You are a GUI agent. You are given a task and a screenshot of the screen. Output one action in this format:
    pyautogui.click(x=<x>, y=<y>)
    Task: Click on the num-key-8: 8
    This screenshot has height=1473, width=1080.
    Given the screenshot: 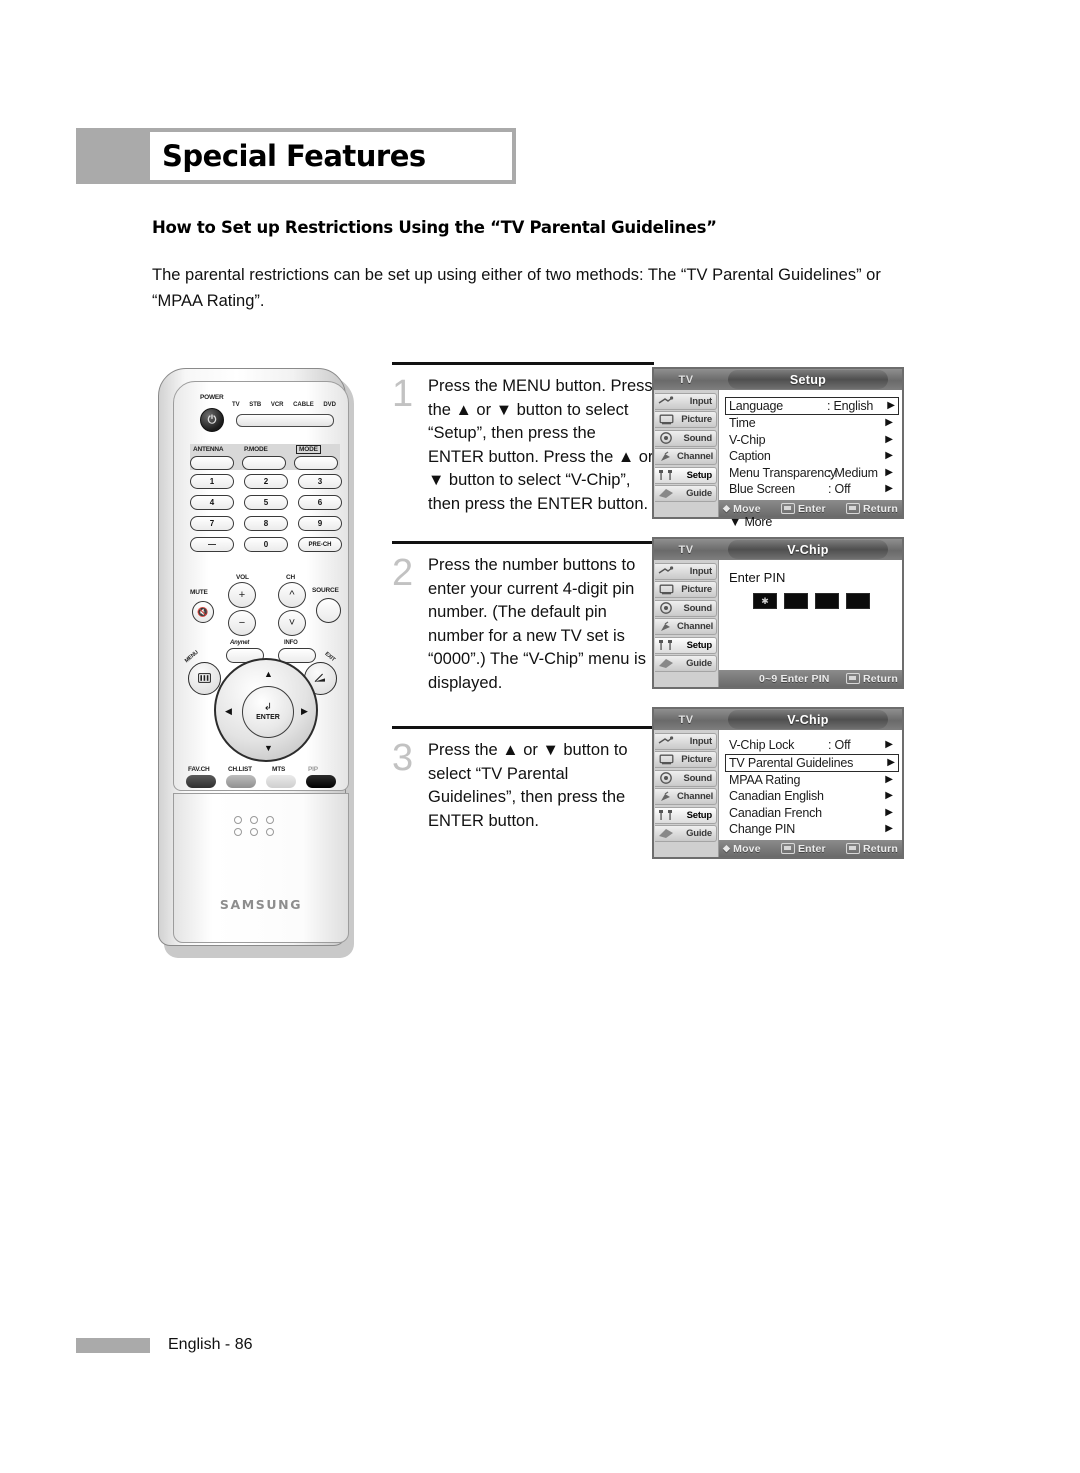 What is the action you would take?
    pyautogui.click(x=266, y=523)
    